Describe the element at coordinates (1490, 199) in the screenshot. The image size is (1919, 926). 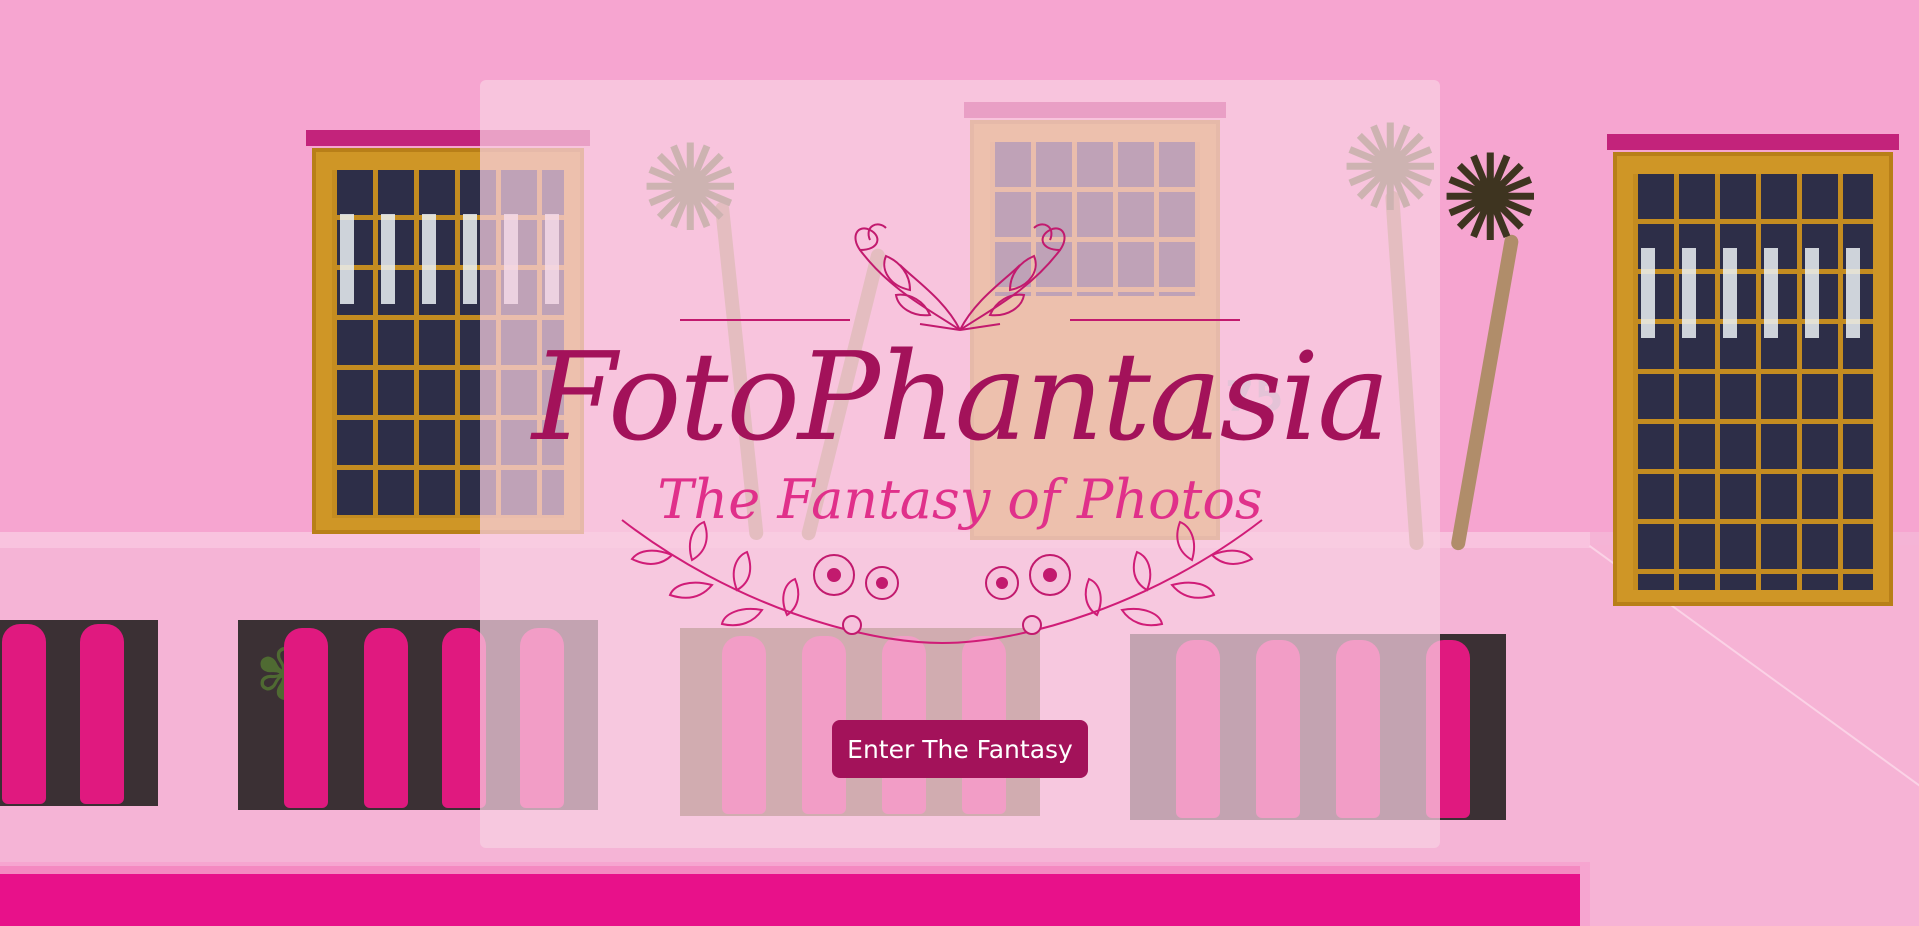
I see `palm-fronds: ✺` at that location.